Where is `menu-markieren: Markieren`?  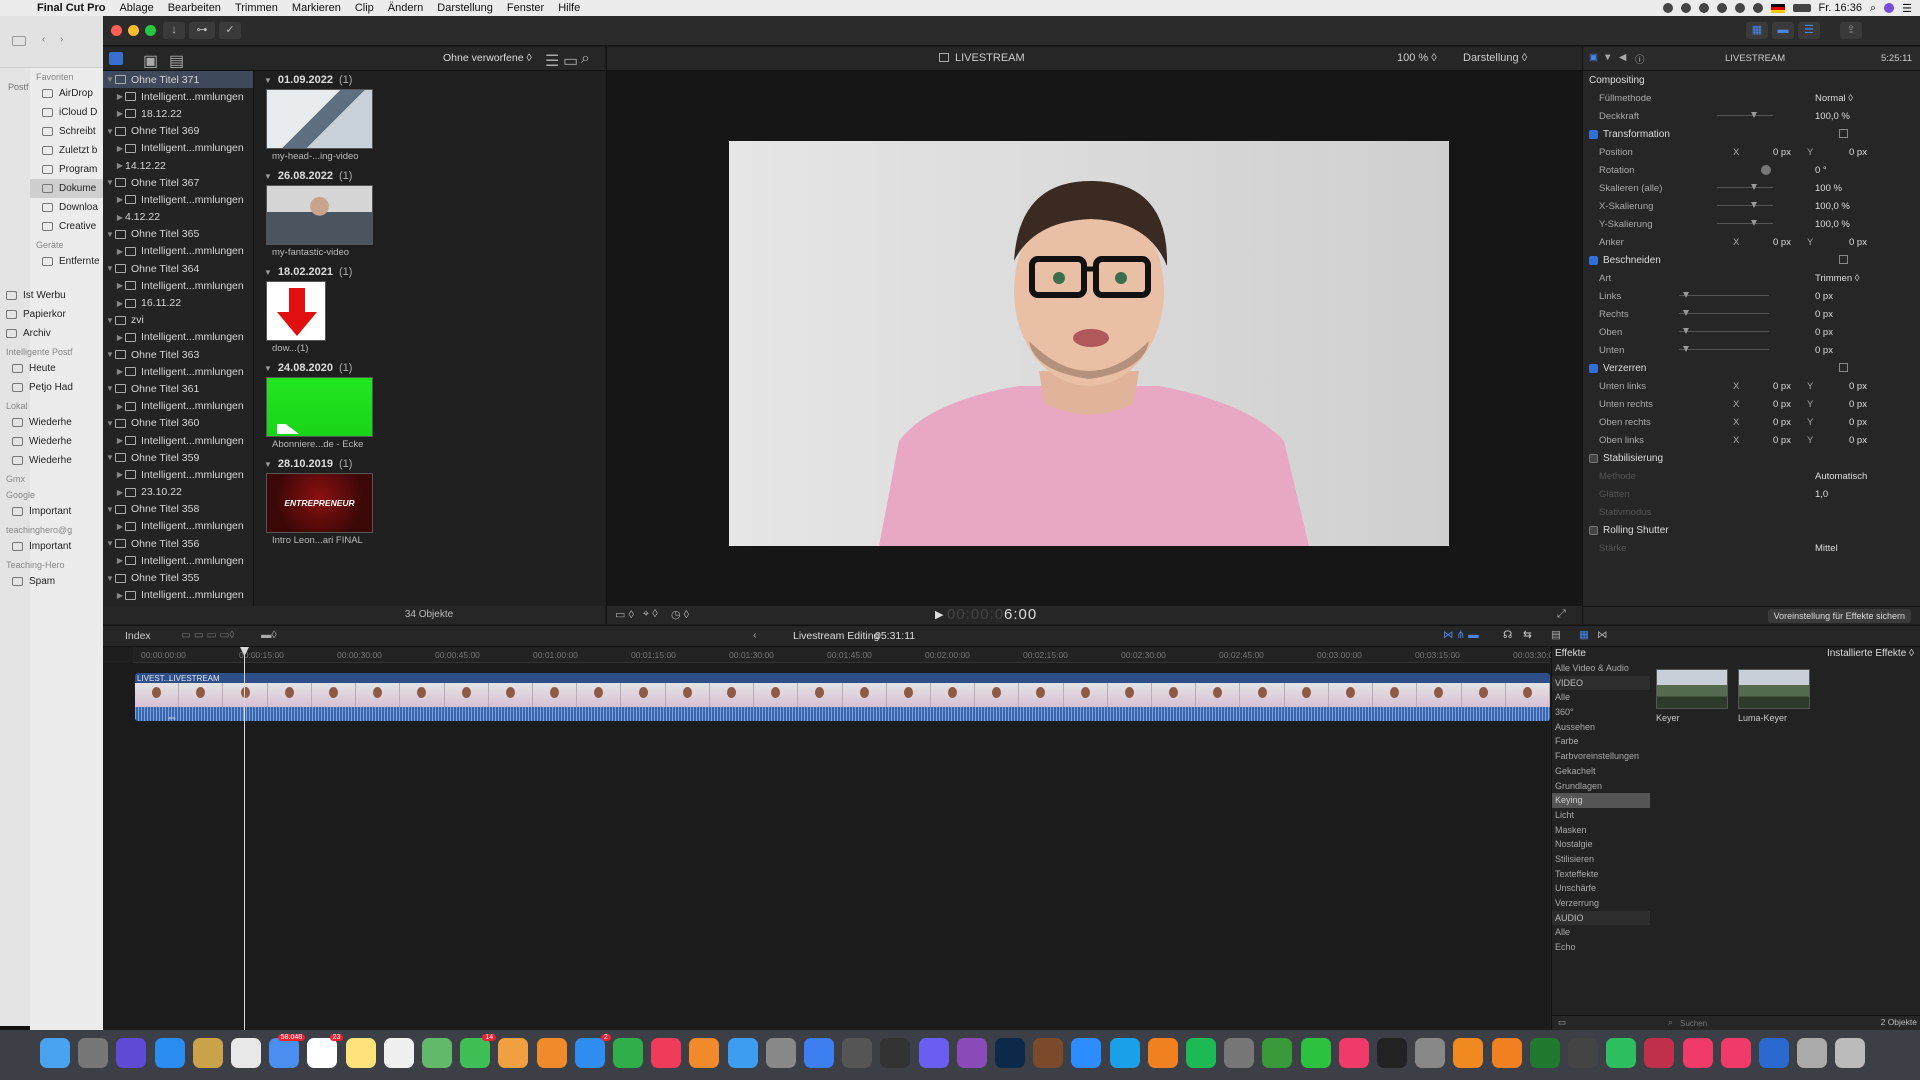 menu-markieren: Markieren is located at coordinates (316, 8).